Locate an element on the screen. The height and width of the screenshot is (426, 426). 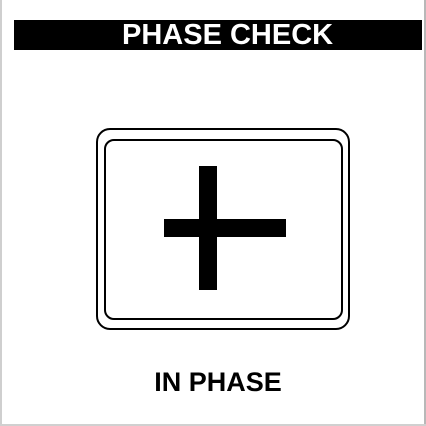
title-bar: PHASE CHECK is located at coordinates (218, 35).